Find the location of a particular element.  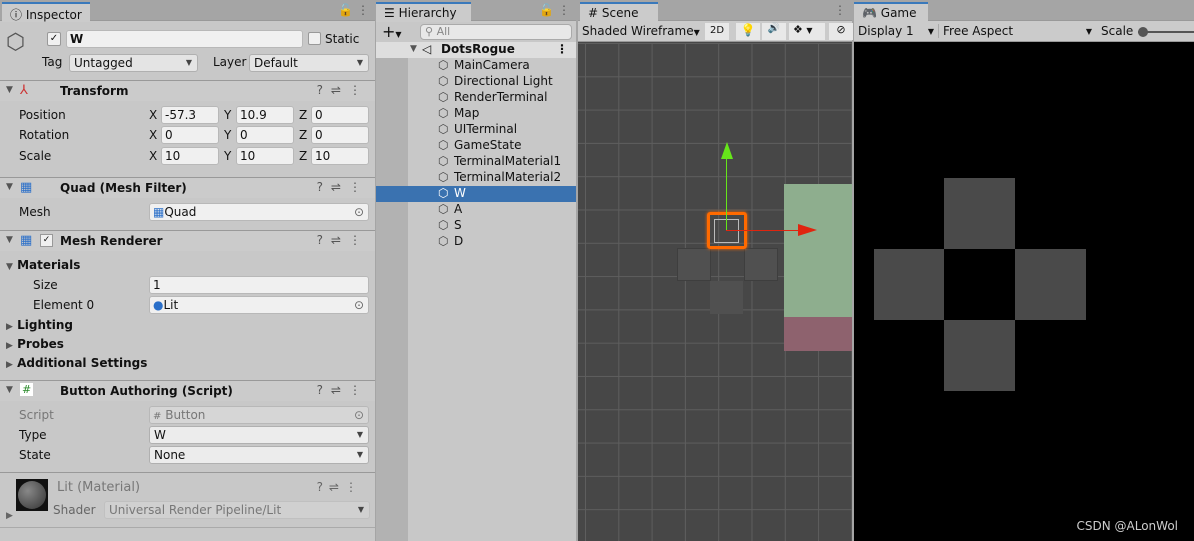

scale-x-field: 10 is located at coordinates (190, 156).